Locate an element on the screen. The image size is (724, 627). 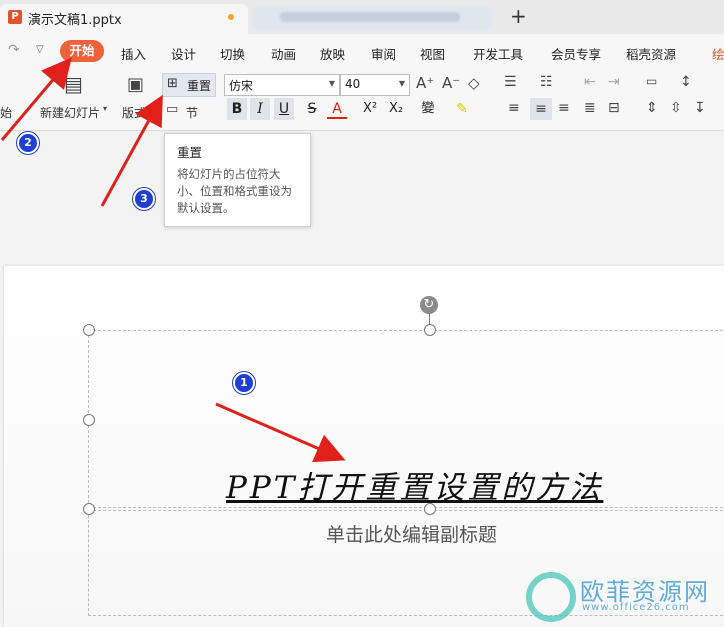
step-marker-2: 2 is located at coordinates (28, 143).